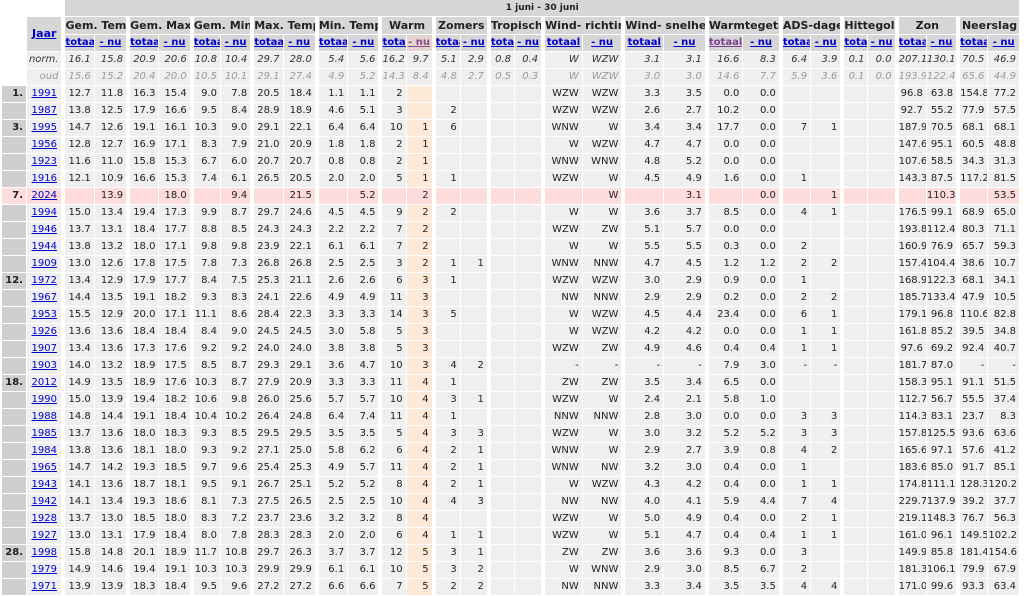 The image size is (1024, 596). Describe the element at coordinates (44, 297) in the screenshot. I see `year-link: 1967` at that location.